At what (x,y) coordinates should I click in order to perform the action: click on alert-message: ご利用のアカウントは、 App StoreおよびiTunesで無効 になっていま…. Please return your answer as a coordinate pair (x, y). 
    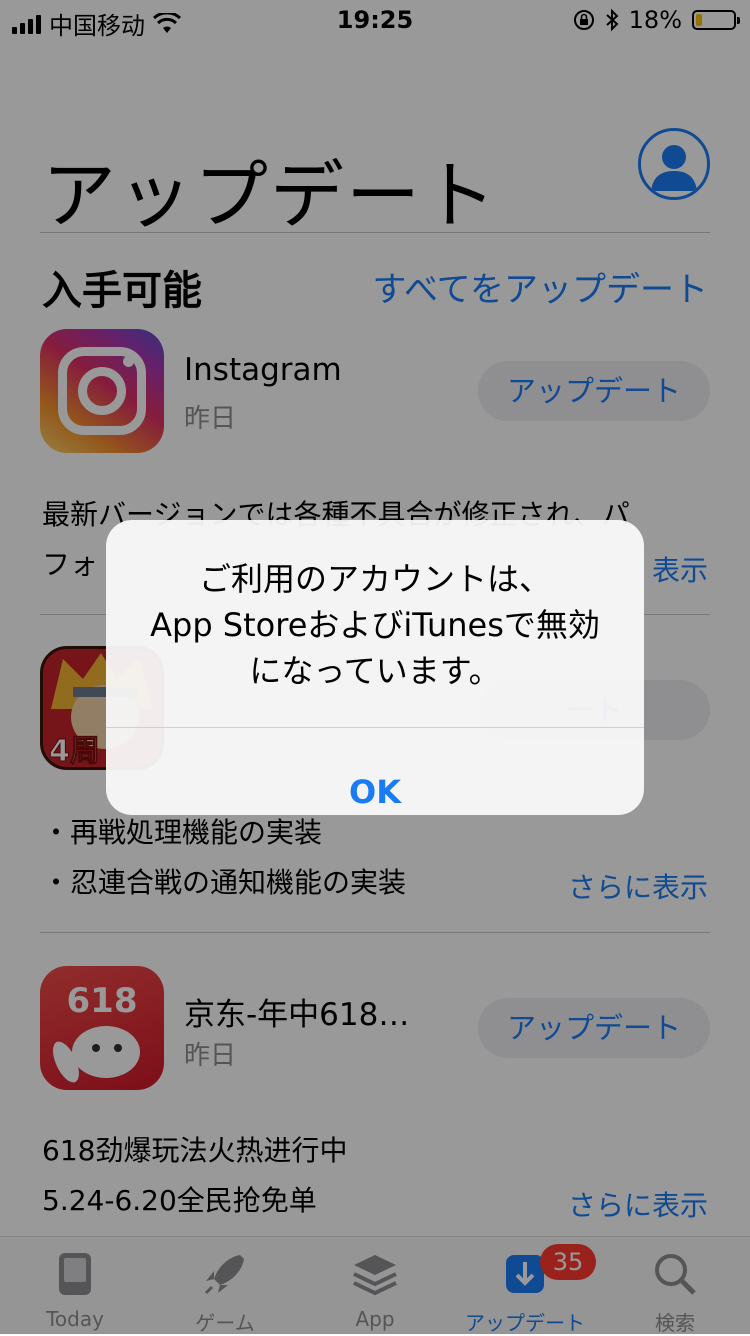
    Looking at the image, I should click on (375, 625).